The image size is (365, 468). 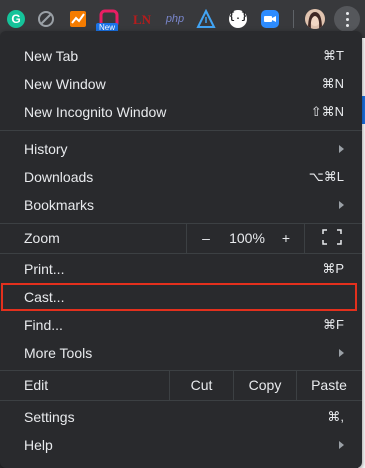 I want to click on menu-item-new-tab: New Tab ⌘T, so click(x=181, y=56).